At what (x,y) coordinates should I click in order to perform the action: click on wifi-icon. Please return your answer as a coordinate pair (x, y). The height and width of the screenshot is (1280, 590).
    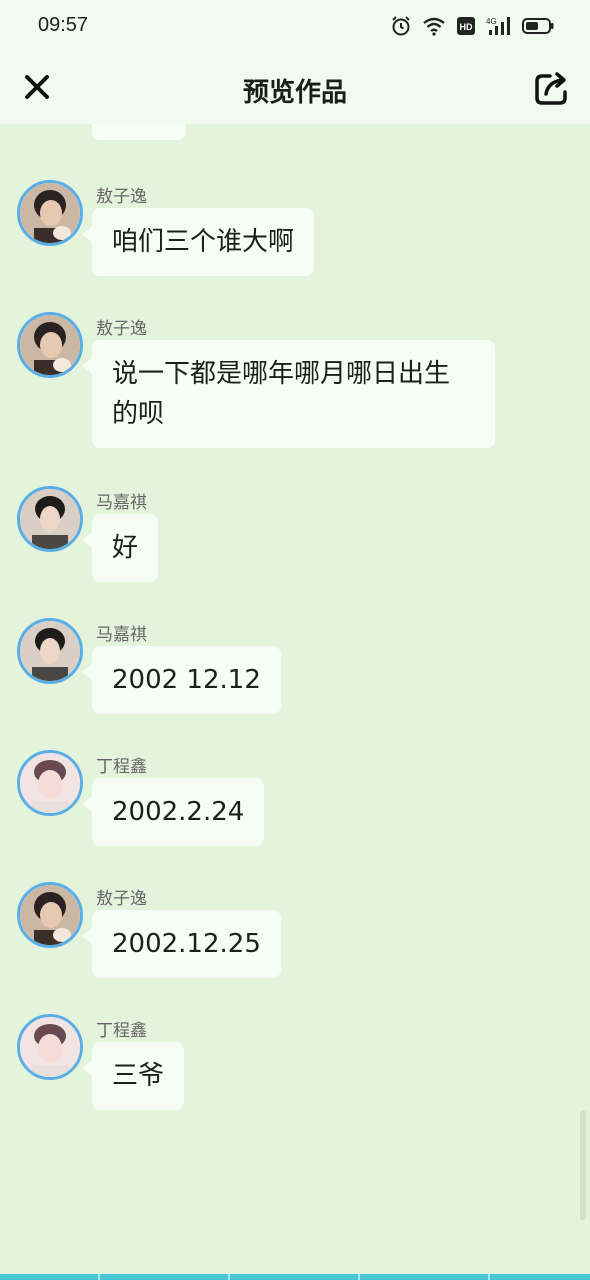
    Looking at the image, I should click on (434, 26).